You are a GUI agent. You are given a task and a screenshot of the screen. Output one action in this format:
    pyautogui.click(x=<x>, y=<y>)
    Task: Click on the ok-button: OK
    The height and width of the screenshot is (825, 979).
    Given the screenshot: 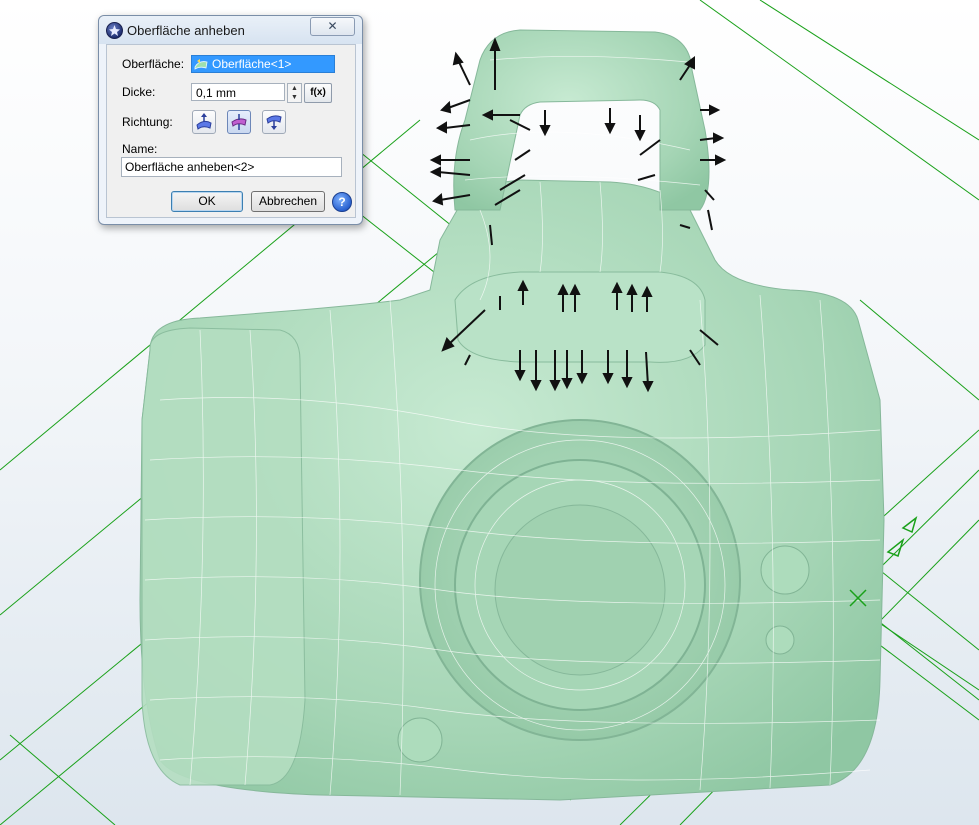 What is the action you would take?
    pyautogui.click(x=207, y=201)
    